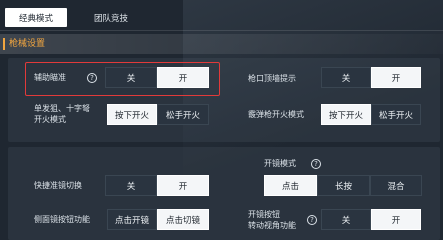 Image resolution: width=443 pixels, height=240 pixels. Describe the element at coordinates (272, 78) in the screenshot. I see `muzzle-hint-label: 枪口顶墙提示` at that location.